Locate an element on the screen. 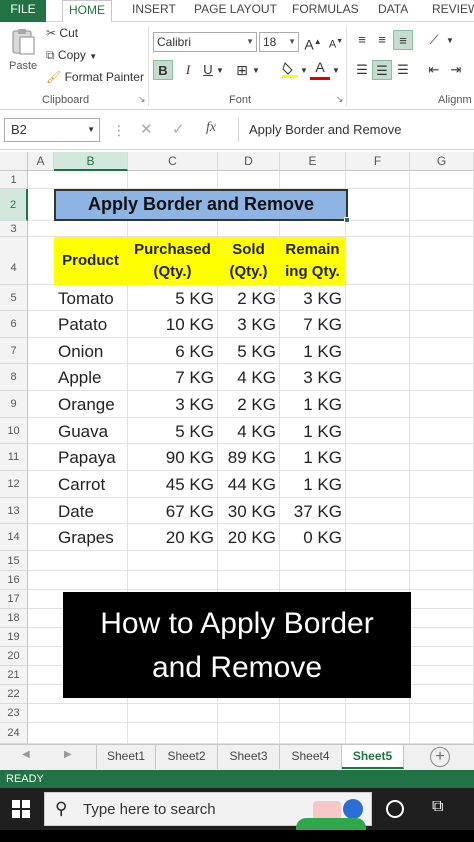 The width and height of the screenshot is (474, 842). row-header-20: 20 is located at coordinates (14, 656).